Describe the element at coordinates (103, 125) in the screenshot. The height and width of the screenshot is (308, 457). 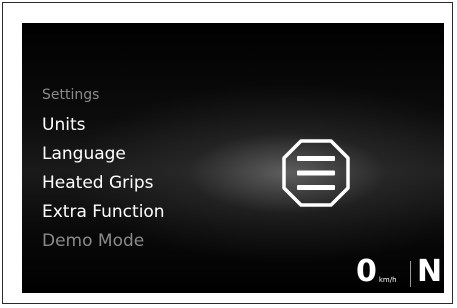
I see `menu-item-units: Units` at that location.